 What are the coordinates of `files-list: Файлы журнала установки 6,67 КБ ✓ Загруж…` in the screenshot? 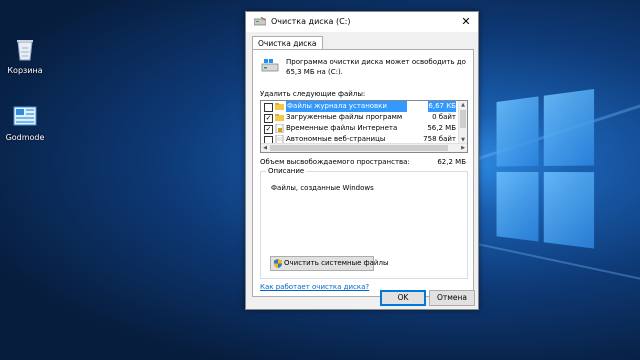 It's located at (364, 126).